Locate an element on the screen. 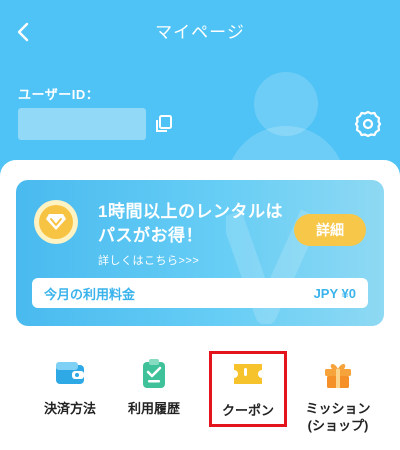 The width and height of the screenshot is (400, 450). monthly-fee-label: 今月の利用料金 is located at coordinates (90, 294).